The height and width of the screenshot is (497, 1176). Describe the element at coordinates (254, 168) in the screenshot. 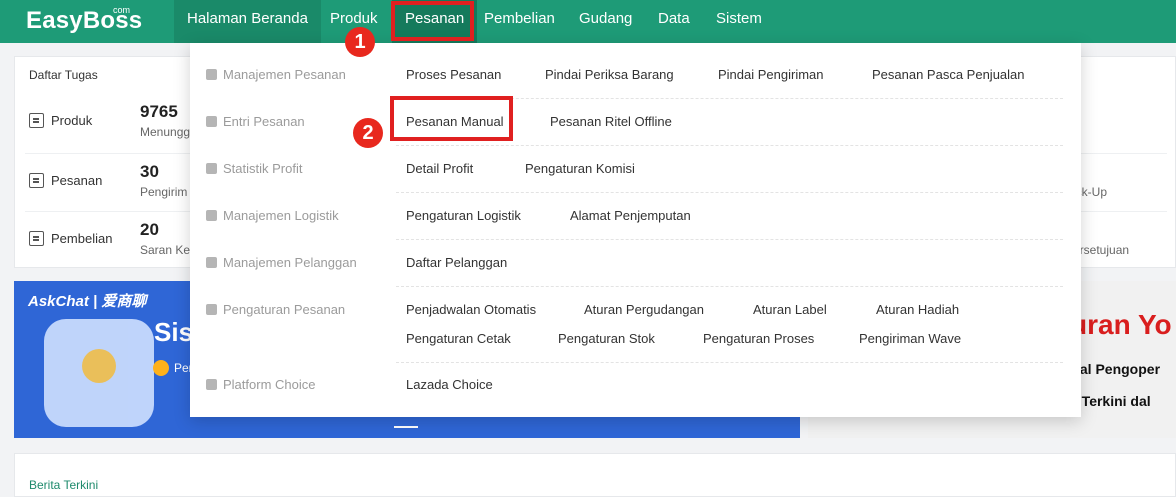

I see `category-statistik-profit: Statistik Profit` at that location.